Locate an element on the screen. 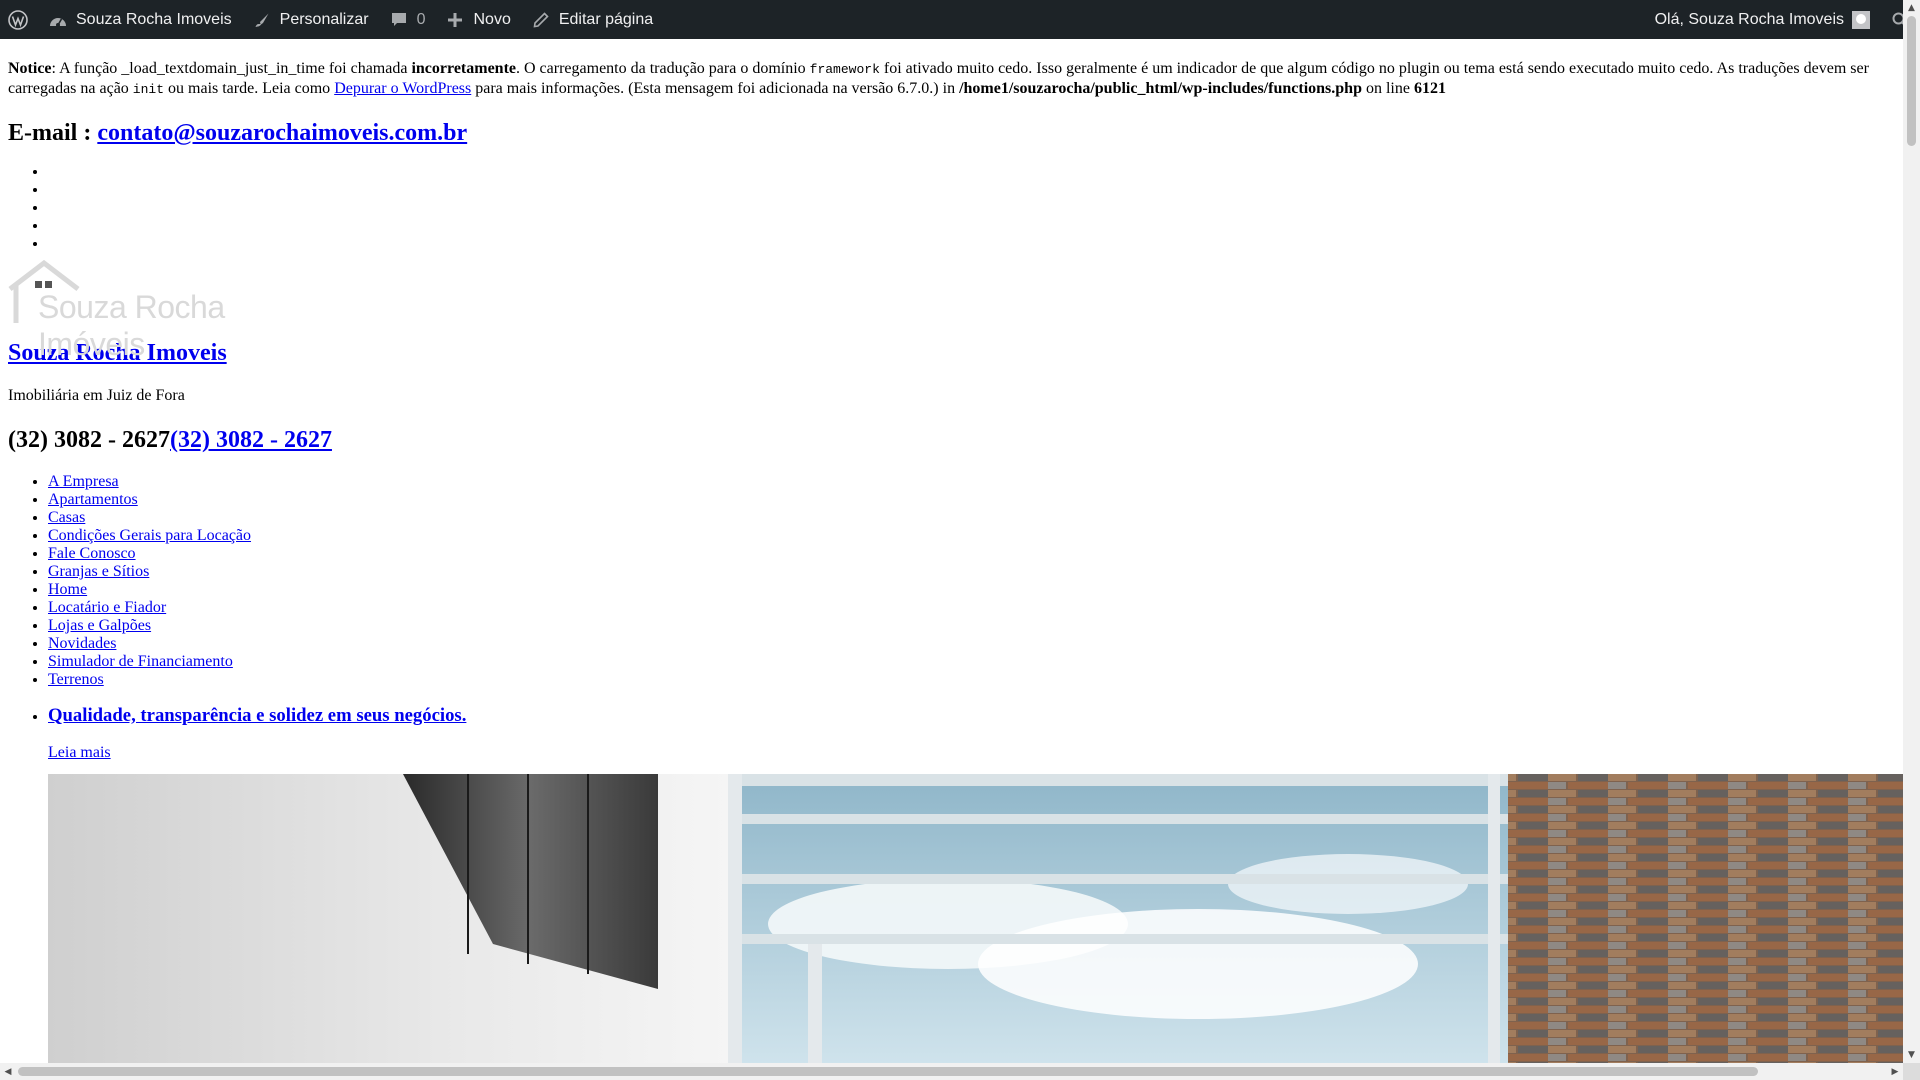  menu-link-apartamentos: Apartamentos is located at coordinates (93, 499).